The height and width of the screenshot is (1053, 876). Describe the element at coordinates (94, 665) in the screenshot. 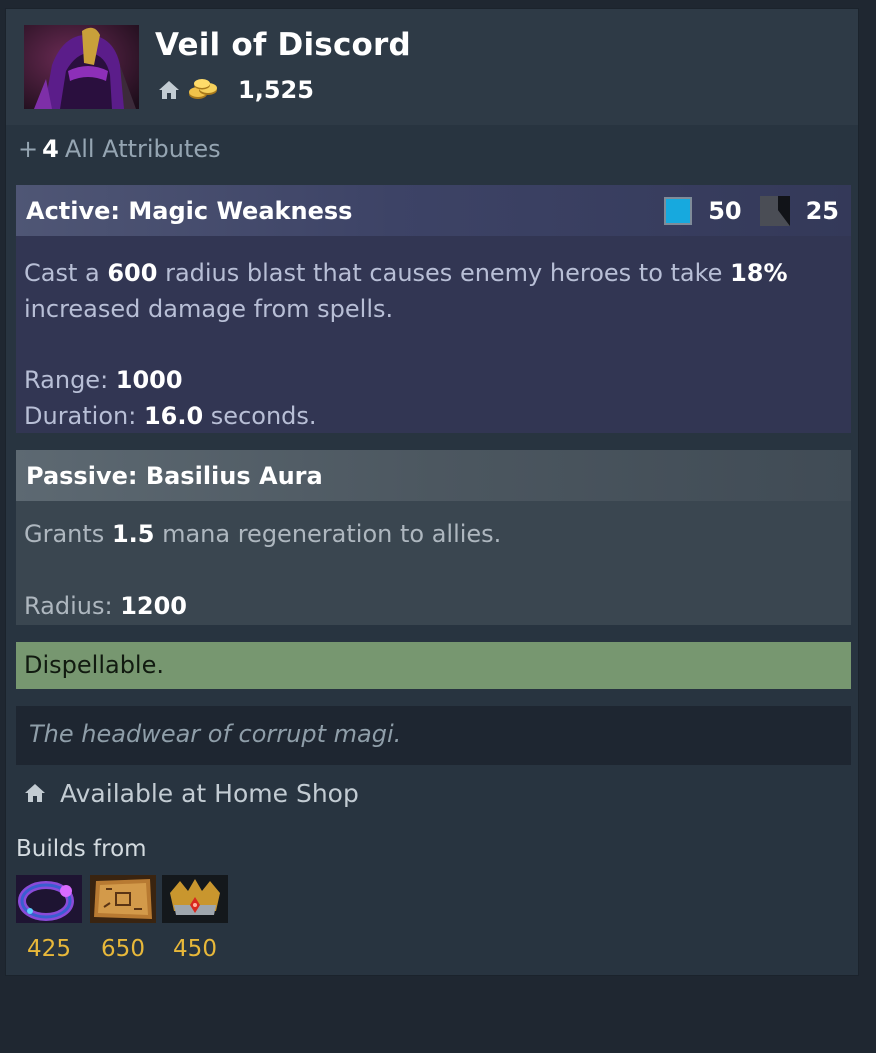

I see `dispellable-text: Dispellable.` at that location.